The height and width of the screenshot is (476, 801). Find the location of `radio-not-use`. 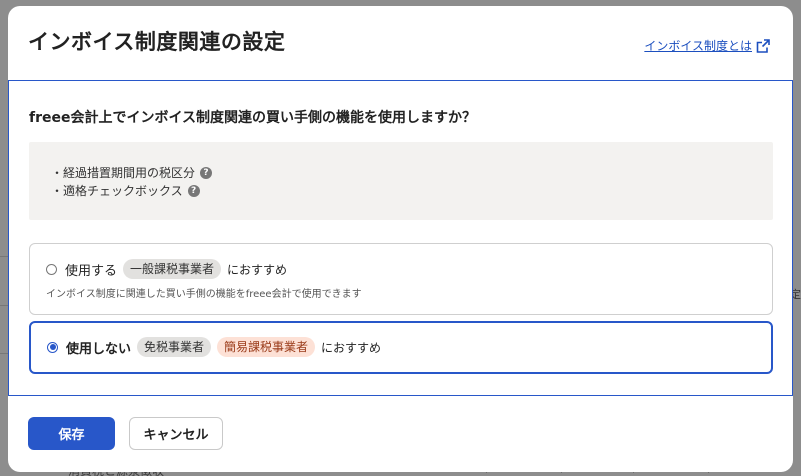

radio-not-use is located at coordinates (52, 347).